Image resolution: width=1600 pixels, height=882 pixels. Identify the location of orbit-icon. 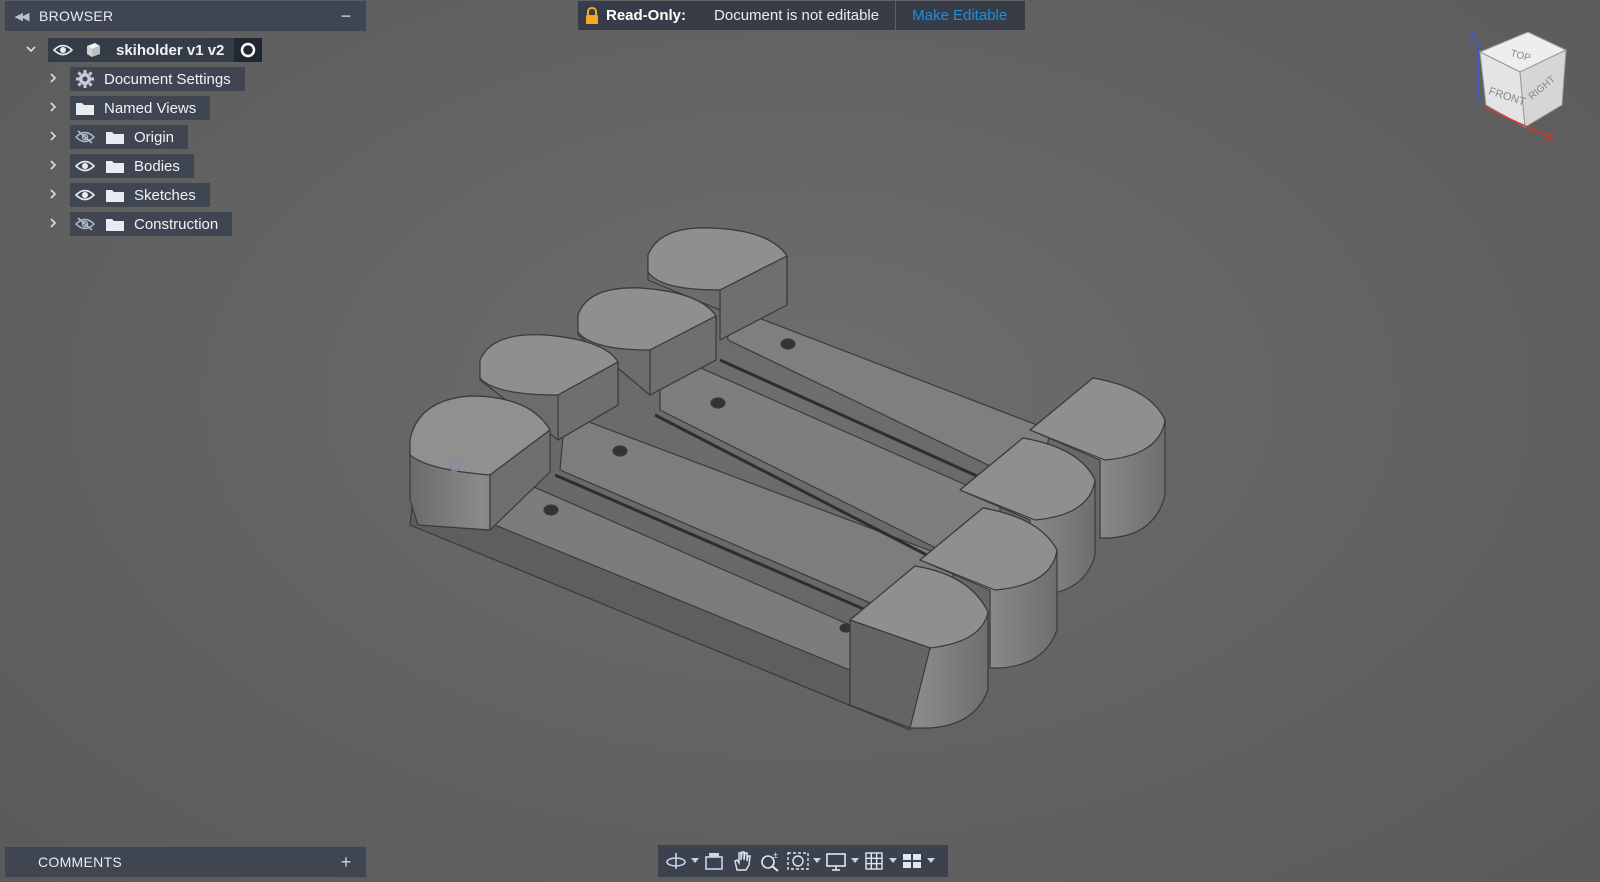
(676, 861).